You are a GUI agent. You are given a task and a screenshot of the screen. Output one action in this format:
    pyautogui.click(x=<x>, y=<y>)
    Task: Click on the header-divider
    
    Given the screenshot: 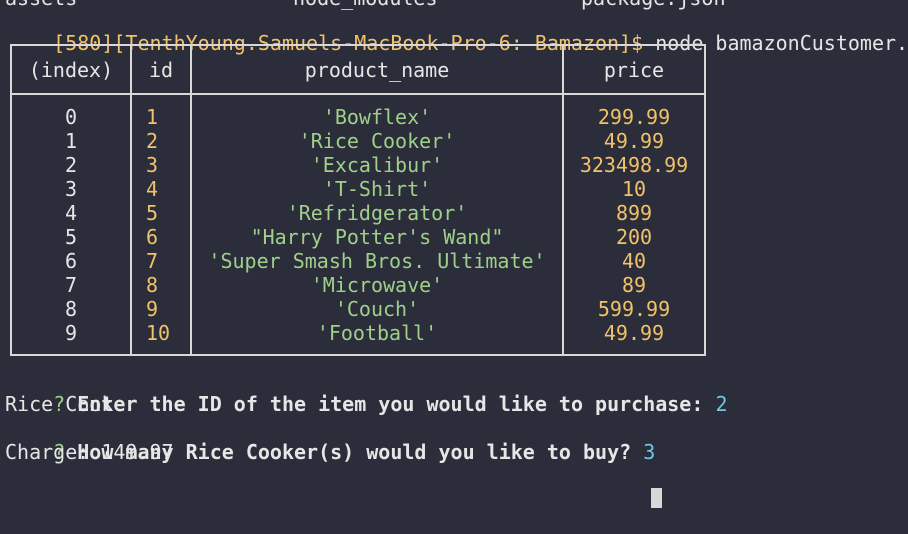 What is the action you would take?
    pyautogui.click(x=358, y=94)
    